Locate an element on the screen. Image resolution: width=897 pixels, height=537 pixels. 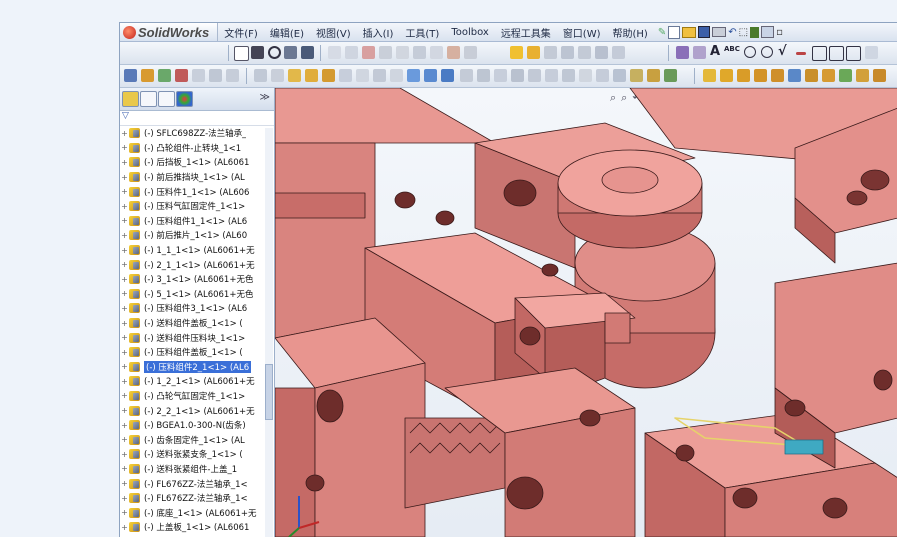
tool-decal-icon is located at coordinates (670, 75).